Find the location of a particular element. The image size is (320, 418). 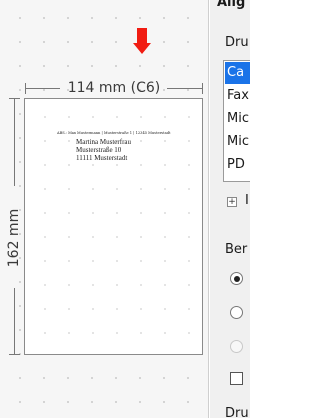

printer-list-item: Ca is located at coordinates (237, 73).